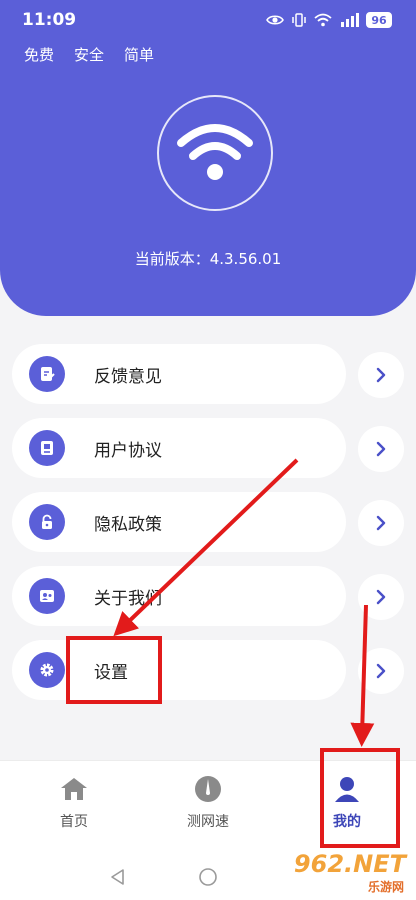 The image size is (416, 900). What do you see at coordinates (47, 670) in the screenshot?
I see `gear-icon` at bounding box center [47, 670].